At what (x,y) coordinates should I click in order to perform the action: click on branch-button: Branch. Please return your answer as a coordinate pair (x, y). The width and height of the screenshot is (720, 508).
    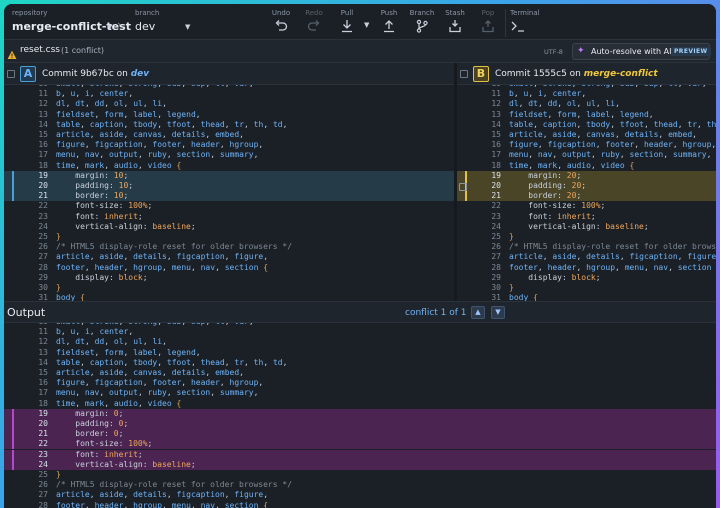
    Looking at the image, I should click on (422, 23).